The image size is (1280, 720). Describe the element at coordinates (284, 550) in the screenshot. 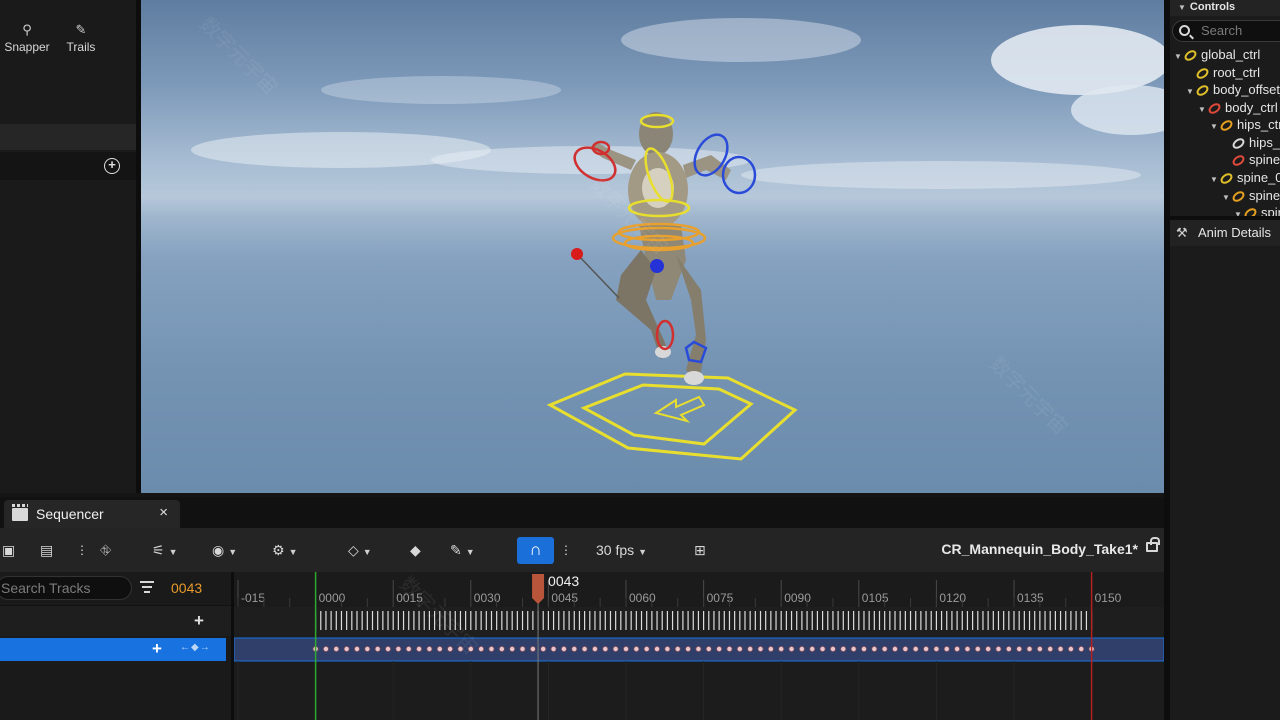

I see `playback-options-icon: ⚙ ▼` at that location.